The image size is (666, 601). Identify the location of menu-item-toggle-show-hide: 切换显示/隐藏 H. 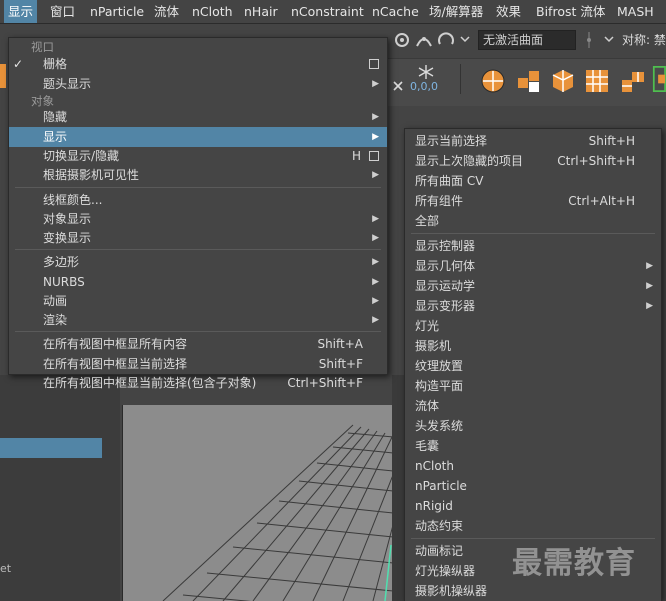
(198, 156).